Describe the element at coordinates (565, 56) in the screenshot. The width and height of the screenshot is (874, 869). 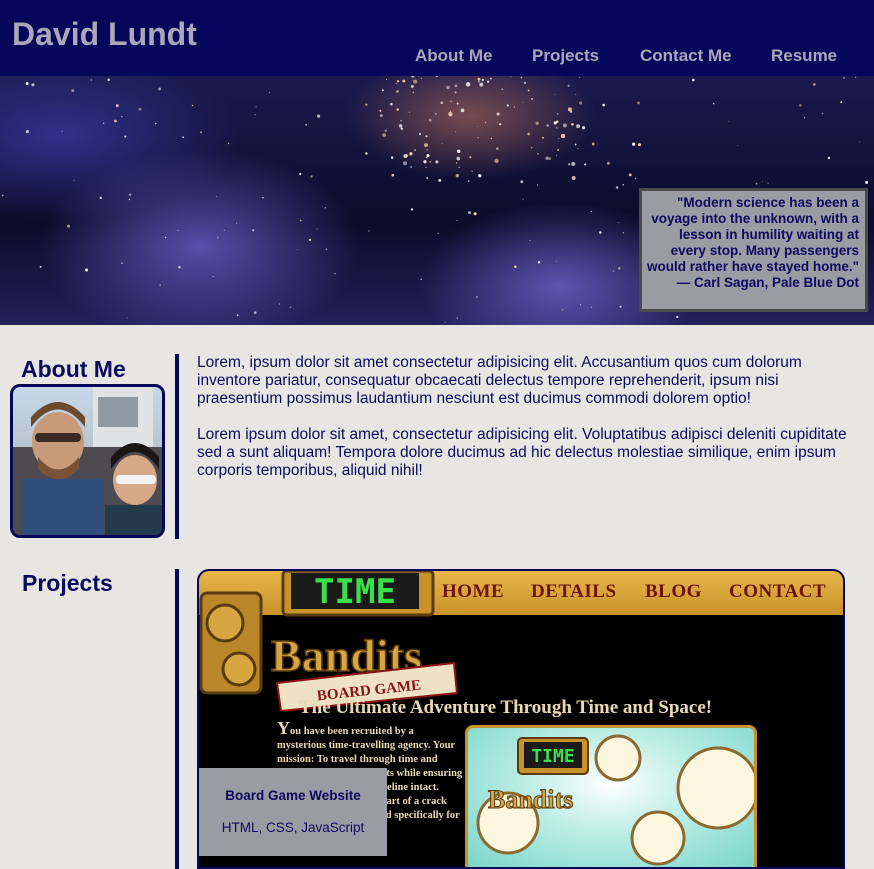
I see `nav-projects: Projects` at that location.